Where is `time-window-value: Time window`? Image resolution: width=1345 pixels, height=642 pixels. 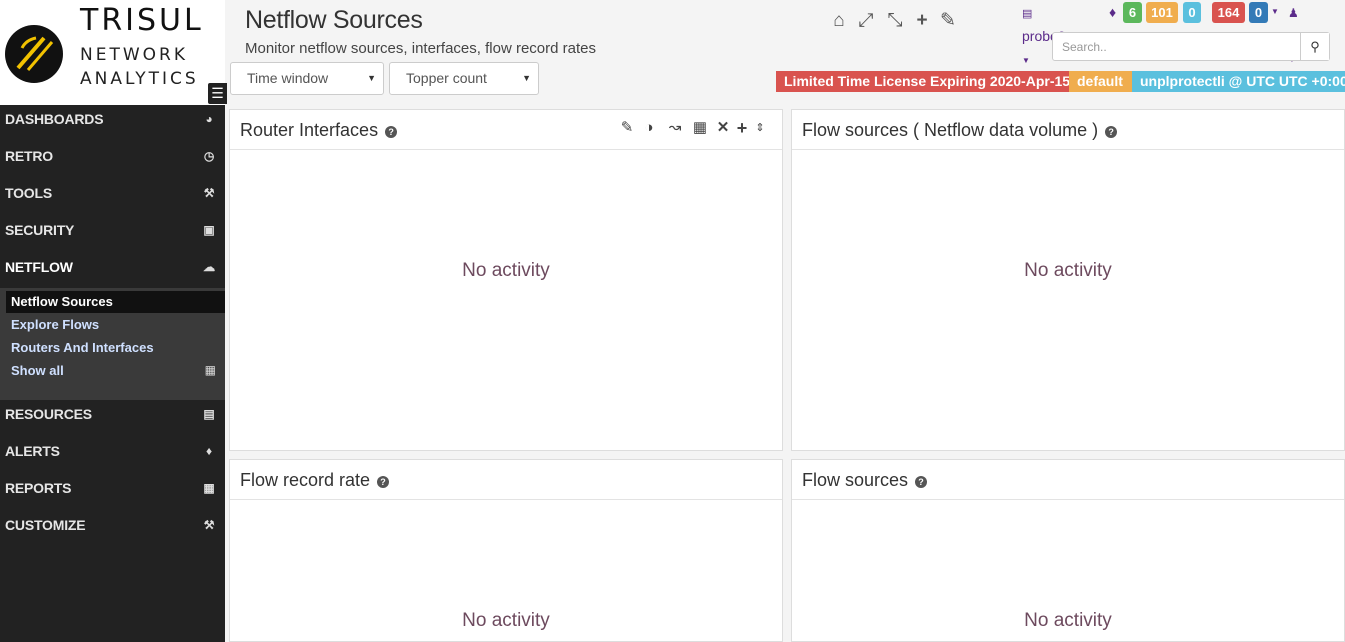 time-window-value: Time window is located at coordinates (288, 78).